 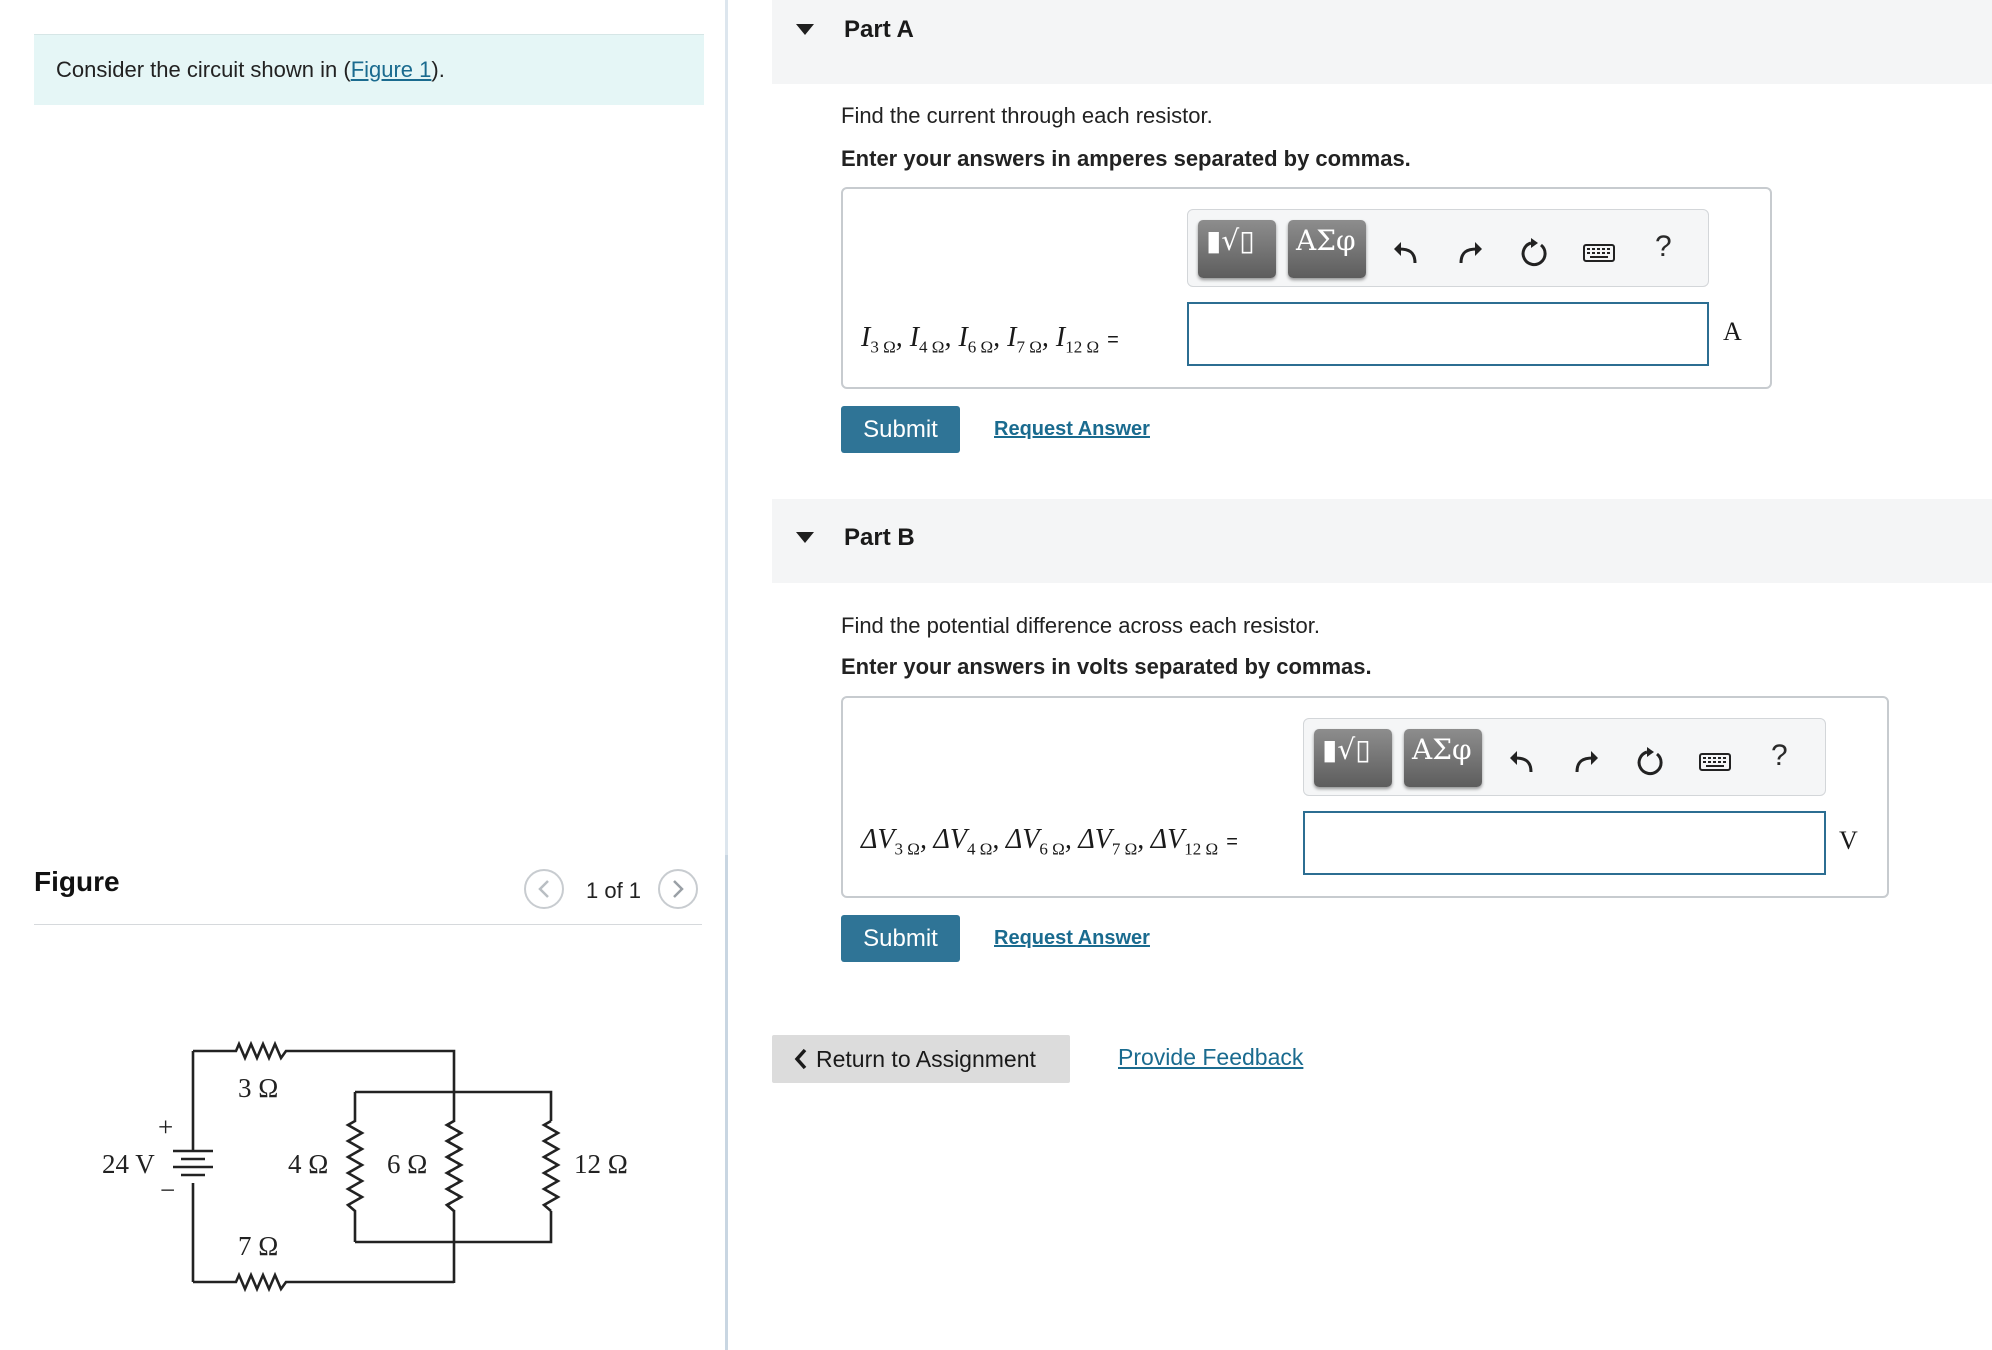 I want to click on part-a-submit-button: Submit, so click(x=900, y=429).